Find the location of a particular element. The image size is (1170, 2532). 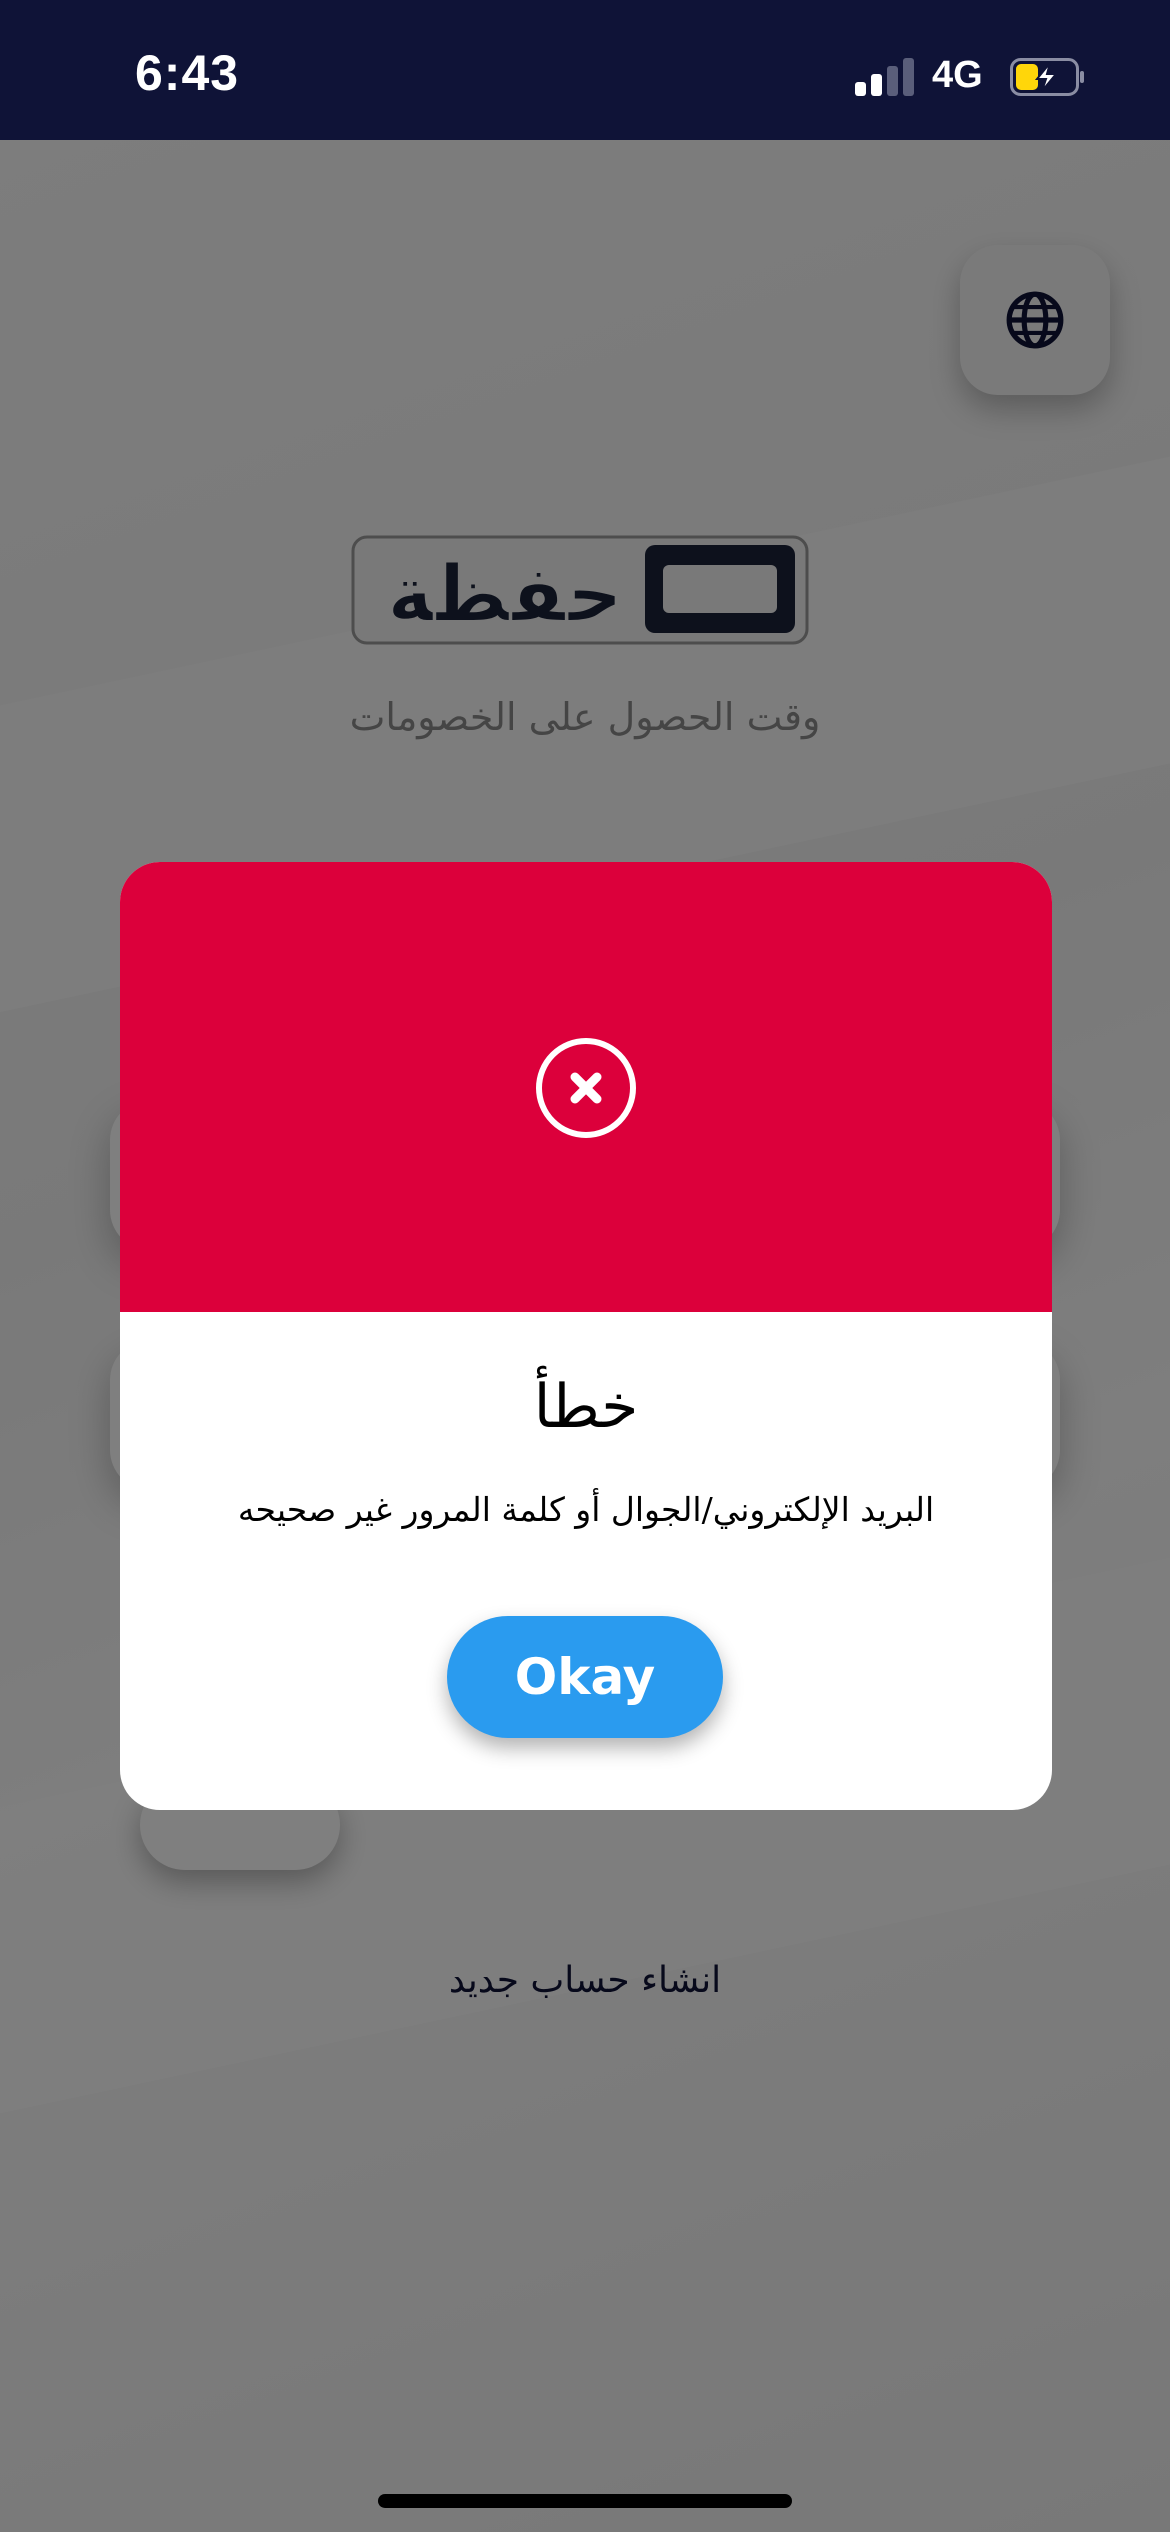

status-bar: 6:43 4G is located at coordinates (585, 70).